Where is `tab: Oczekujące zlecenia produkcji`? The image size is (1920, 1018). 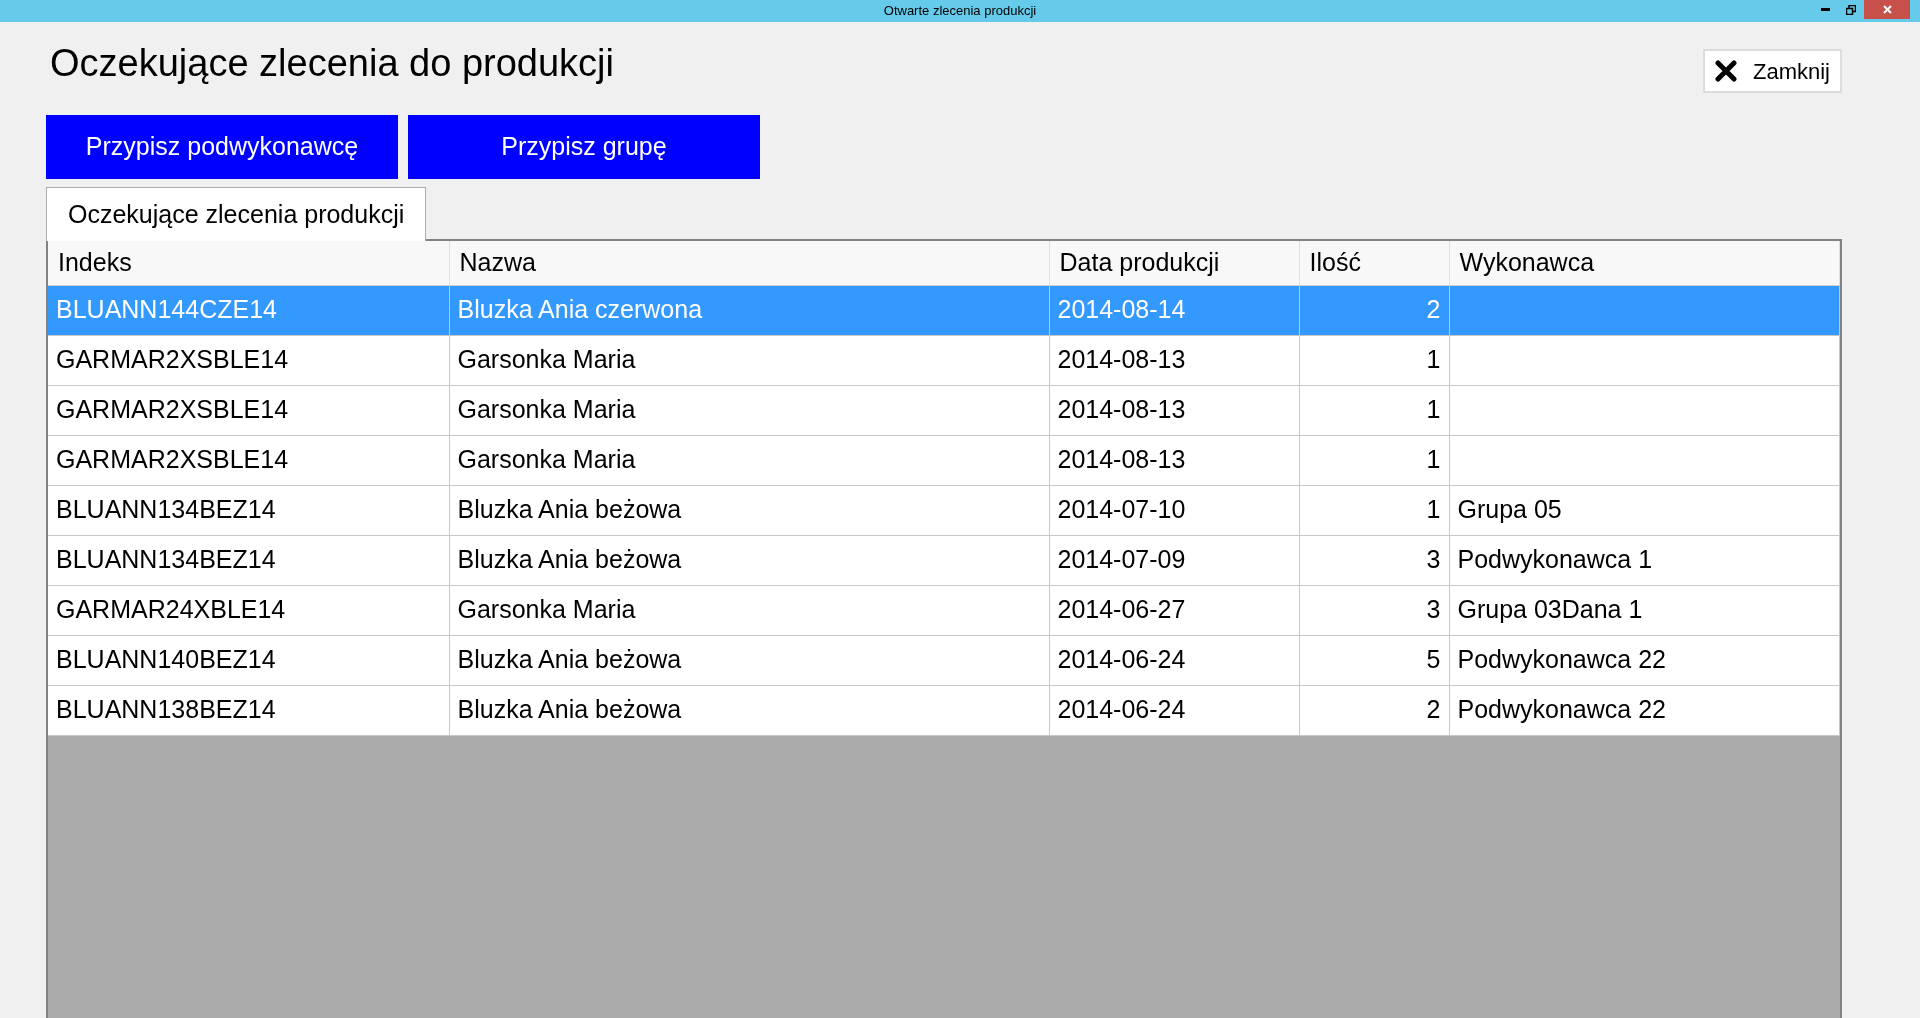 tab: Oczekujące zlecenia produkcji is located at coordinates (236, 214).